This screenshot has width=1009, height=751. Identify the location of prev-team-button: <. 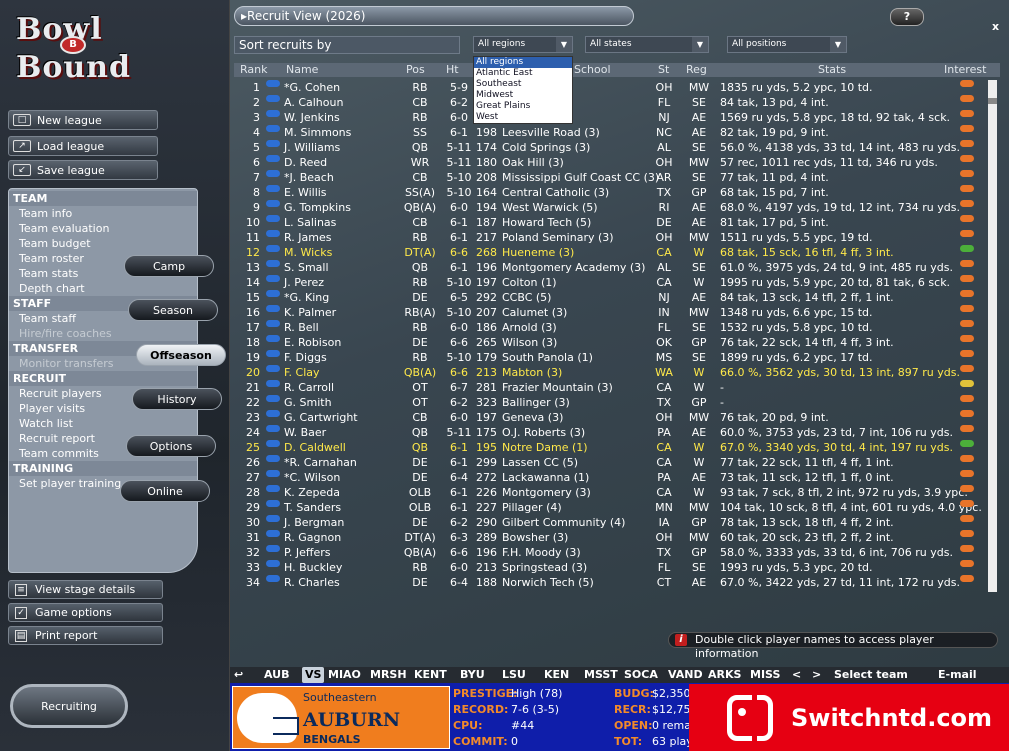
(796, 675).